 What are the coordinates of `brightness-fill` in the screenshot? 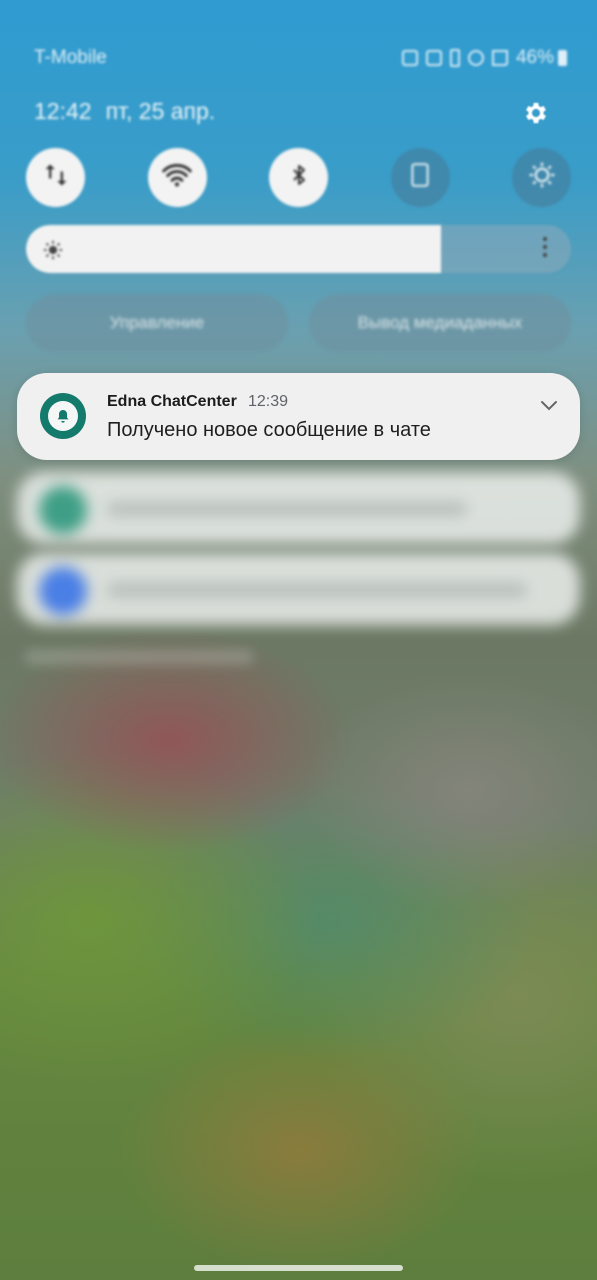 It's located at (233, 249).